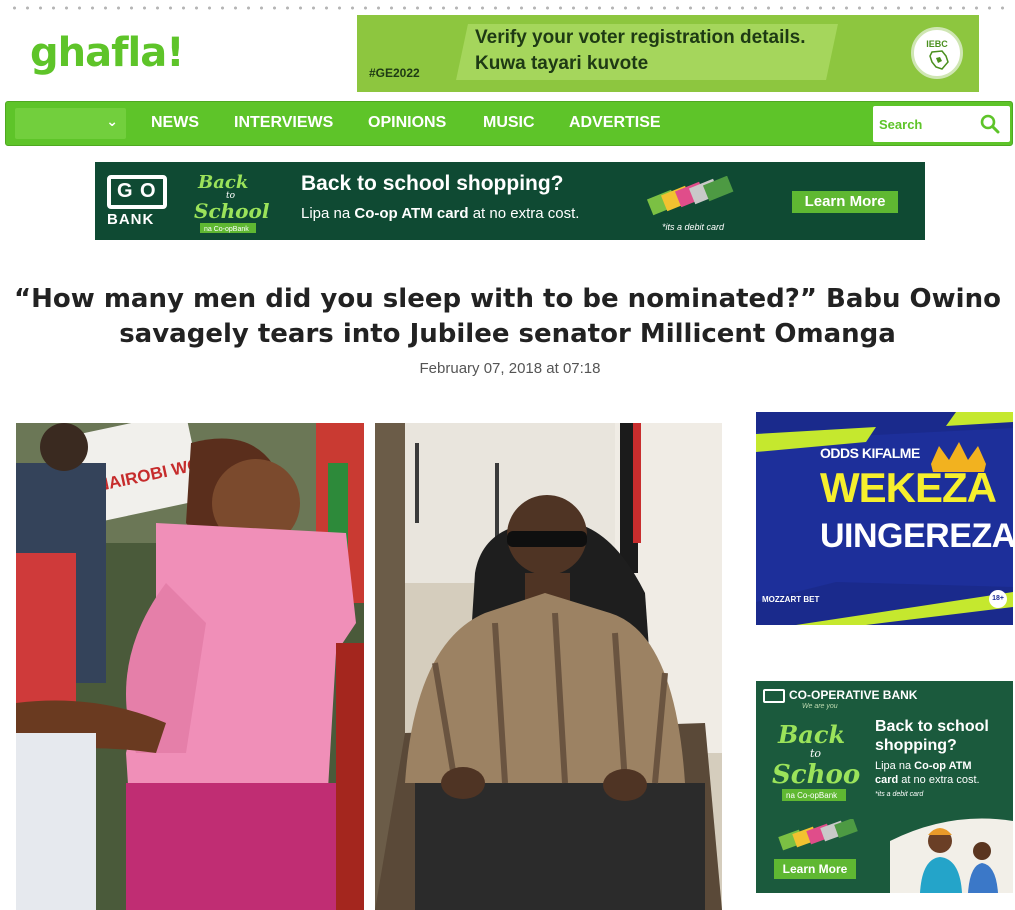 This screenshot has height=910, width=1015. Describe the element at coordinates (131, 219) in the screenshot. I see `bank-word: BANK` at that location.